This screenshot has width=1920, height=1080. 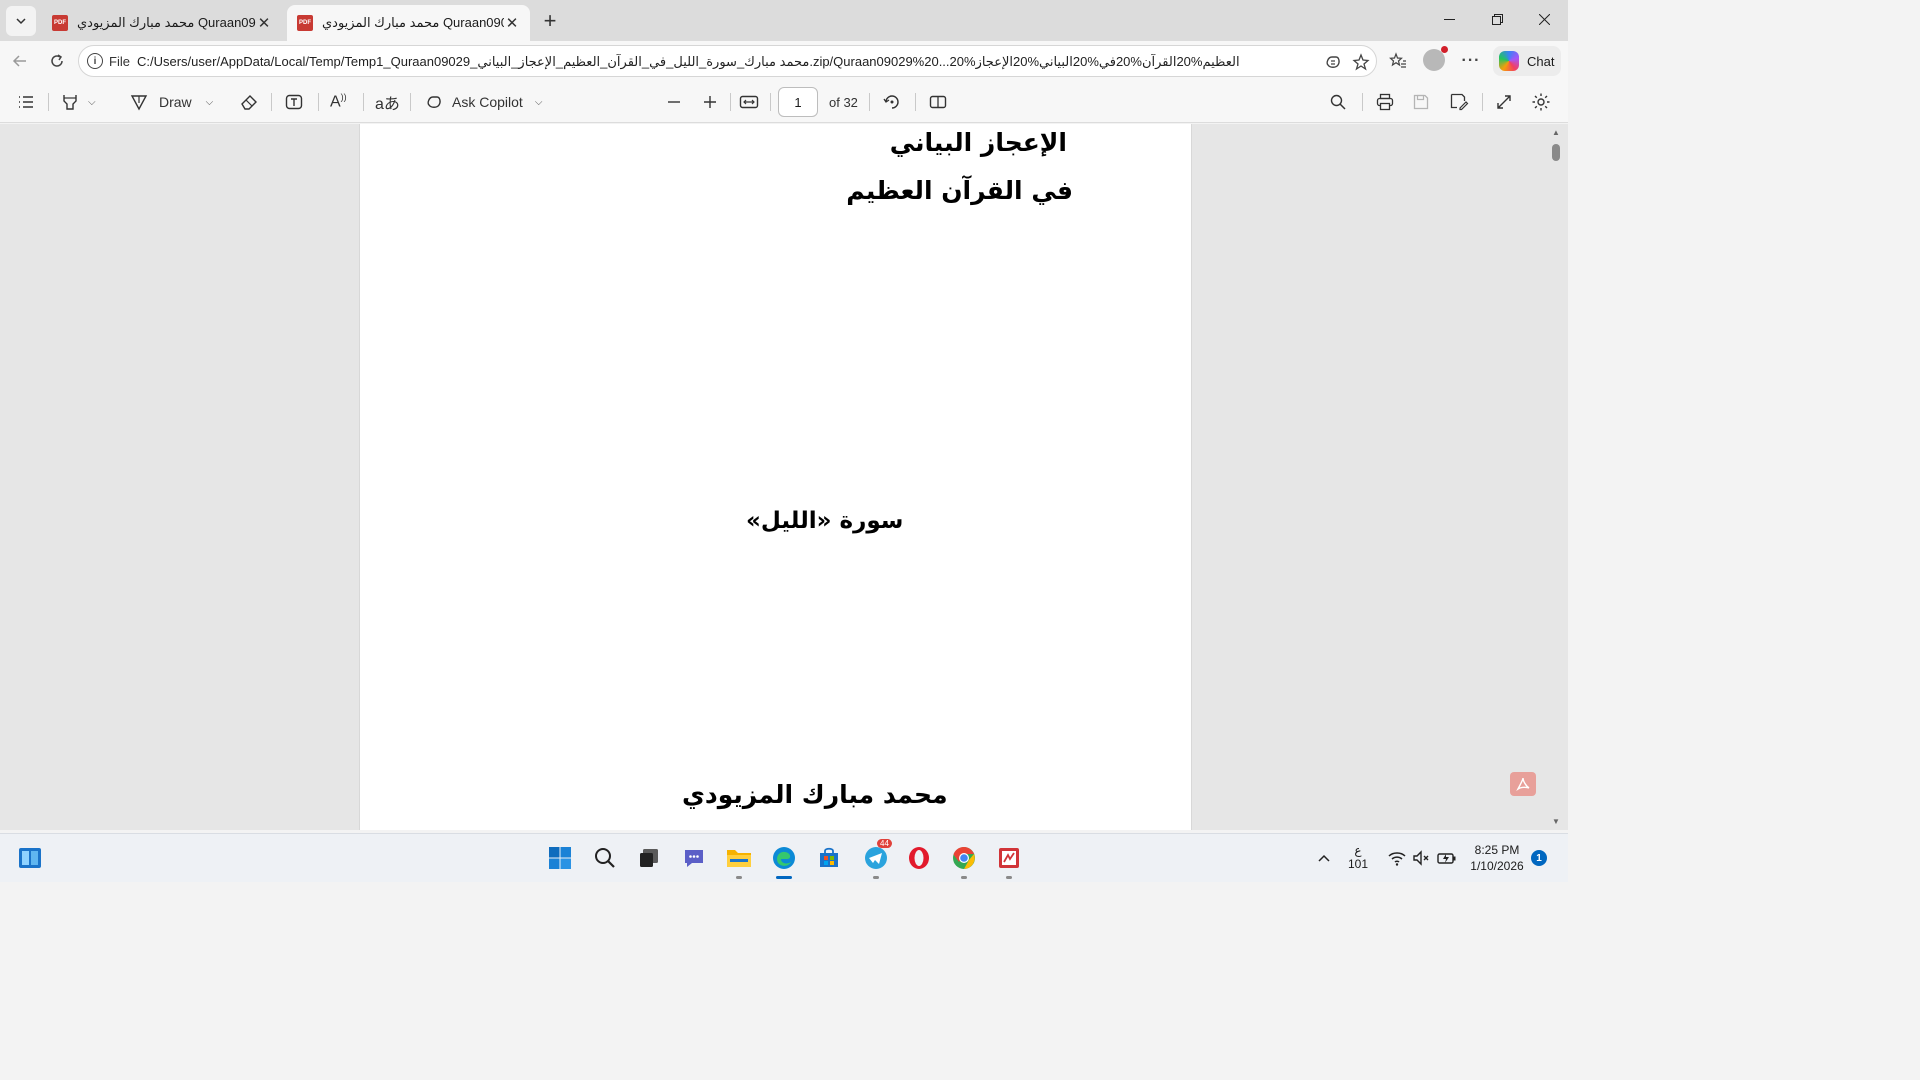 What do you see at coordinates (938, 102) in the screenshot?
I see `page-view-button` at bounding box center [938, 102].